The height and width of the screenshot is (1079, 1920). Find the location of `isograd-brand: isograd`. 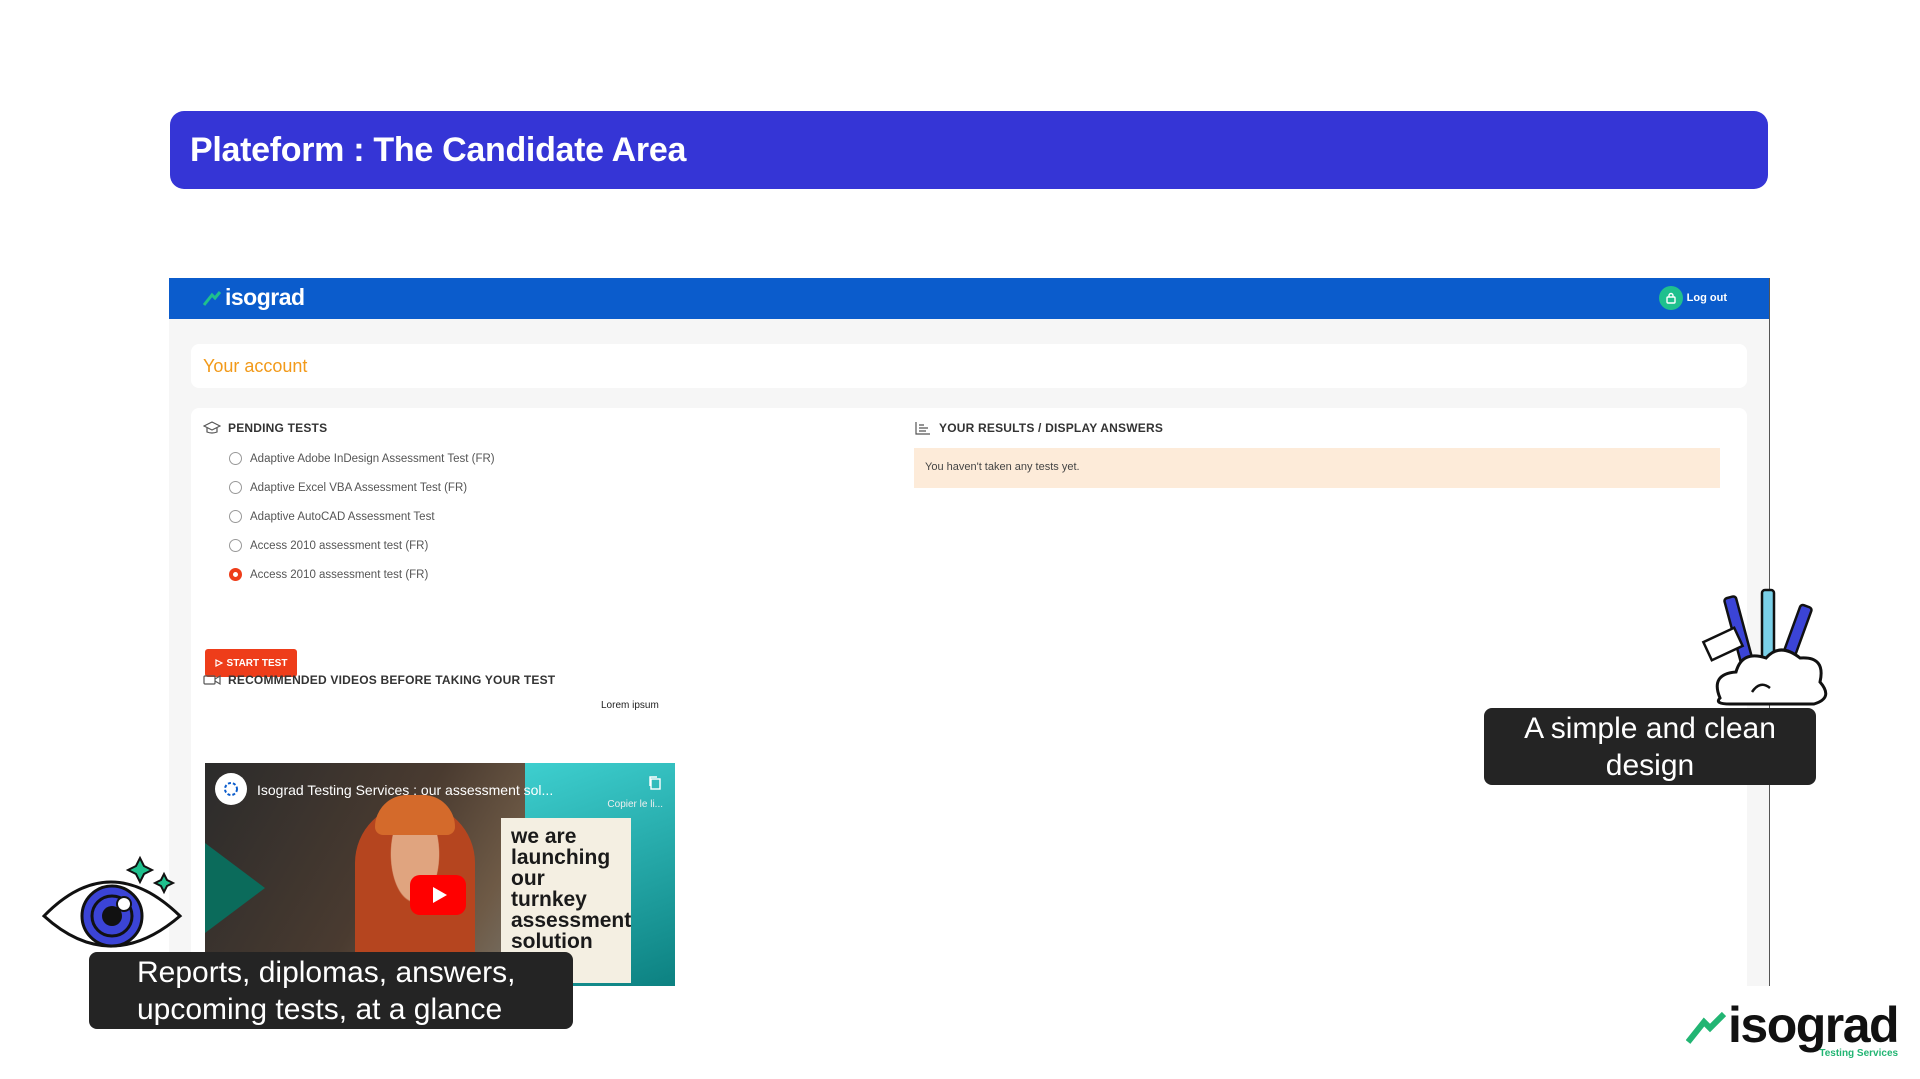

isograd-brand: isograd is located at coordinates (254, 297).